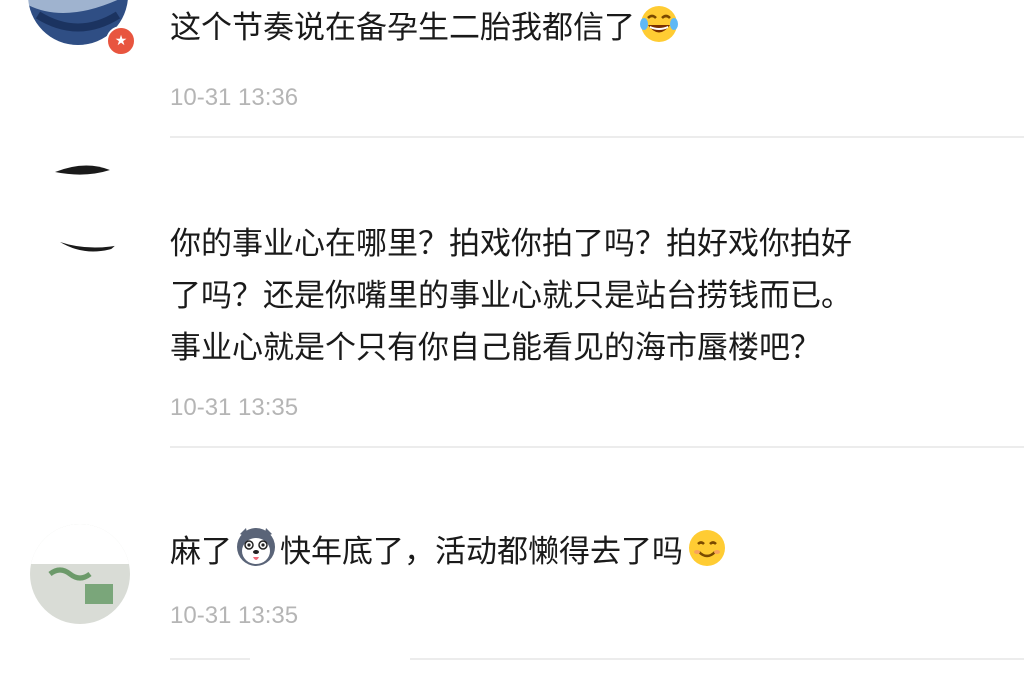 The width and height of the screenshot is (1024, 679). I want to click on comment-text: 这个节奏说在备孕生二胎我都信了, so click(585, 31).